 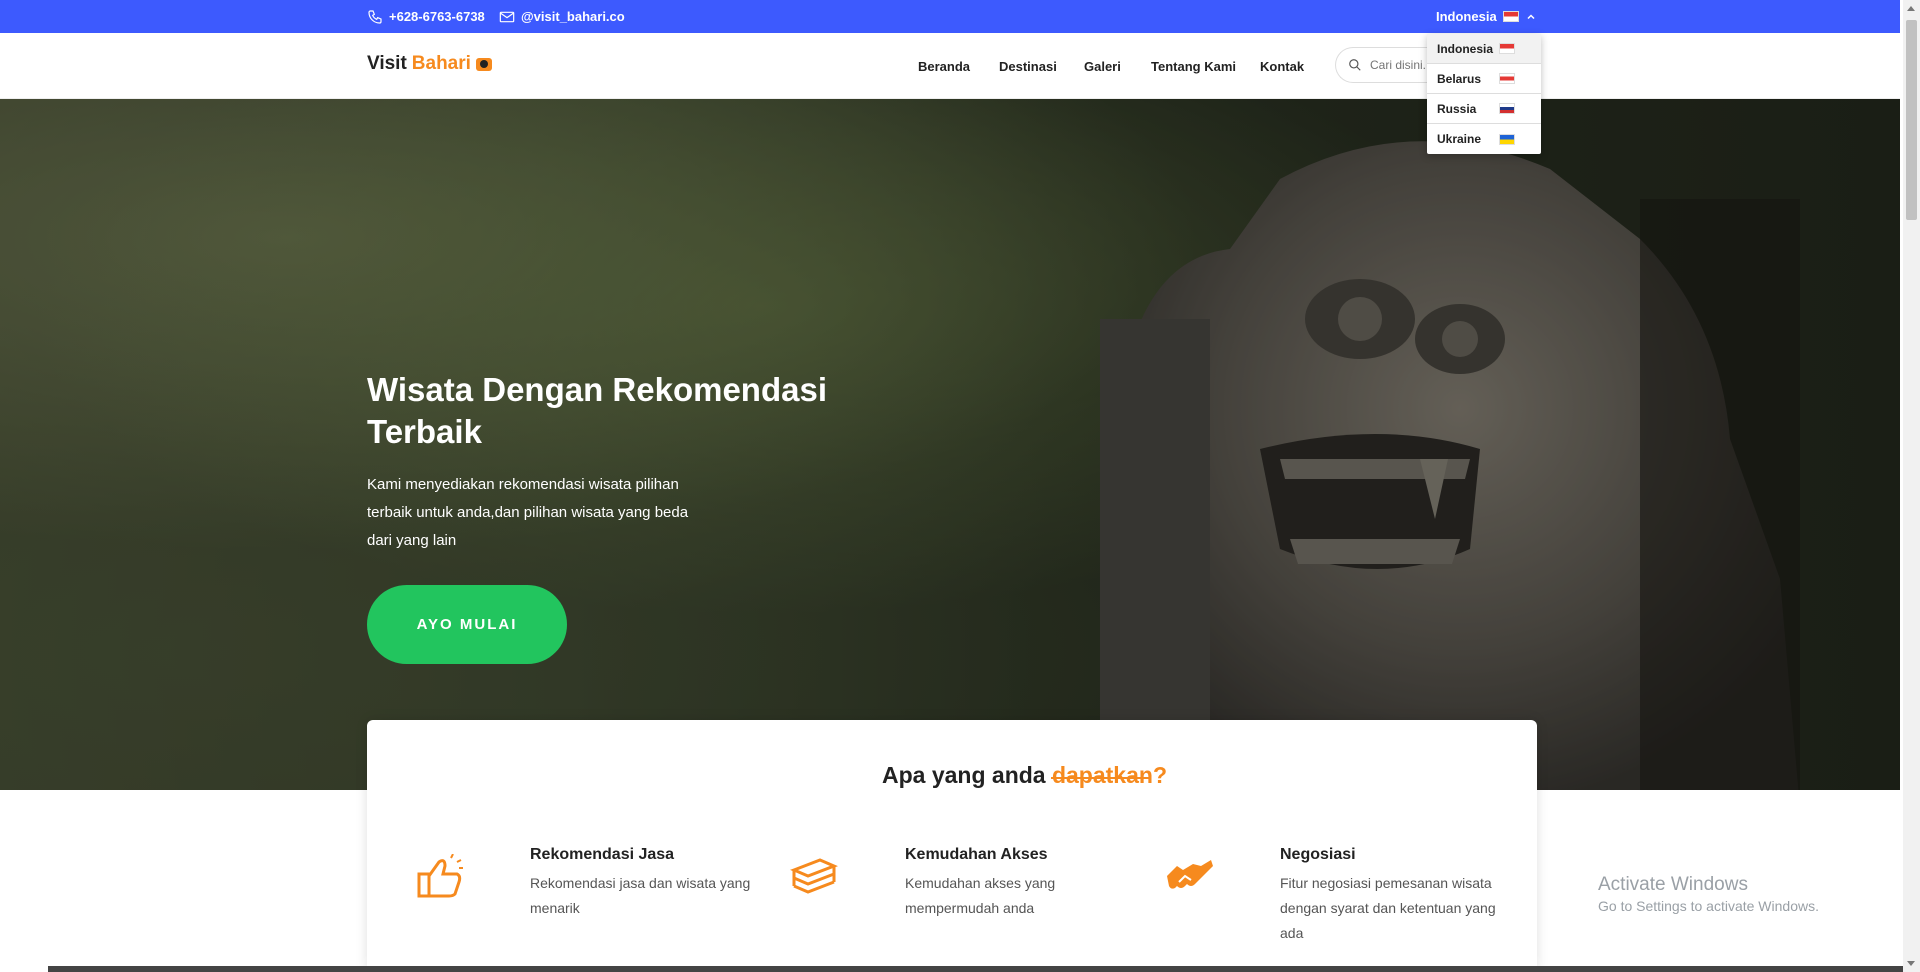 What do you see at coordinates (1028, 66) in the screenshot?
I see `nav-destinasi: Destinasi` at bounding box center [1028, 66].